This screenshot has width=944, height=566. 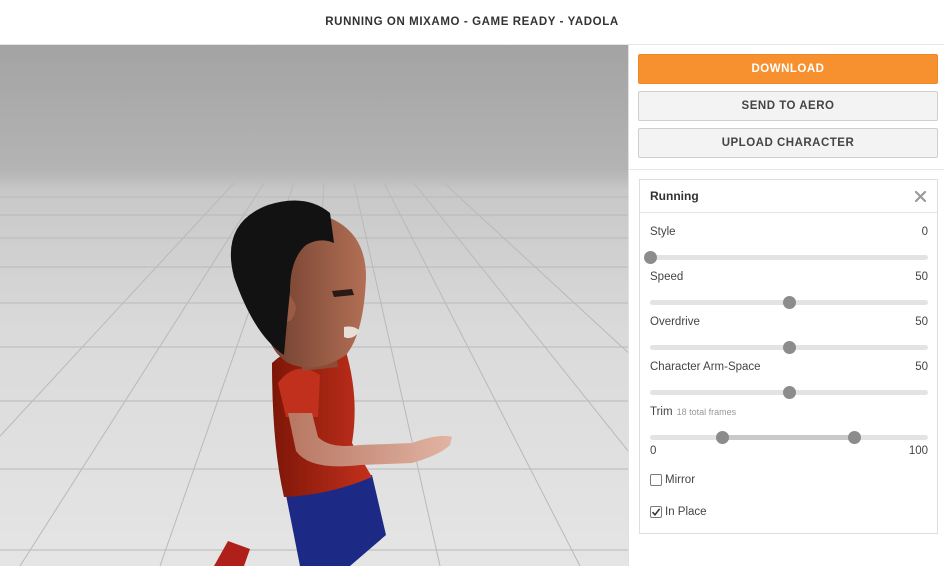 What do you see at coordinates (921, 367) in the screenshot?
I see `arm-space-value: 50` at bounding box center [921, 367].